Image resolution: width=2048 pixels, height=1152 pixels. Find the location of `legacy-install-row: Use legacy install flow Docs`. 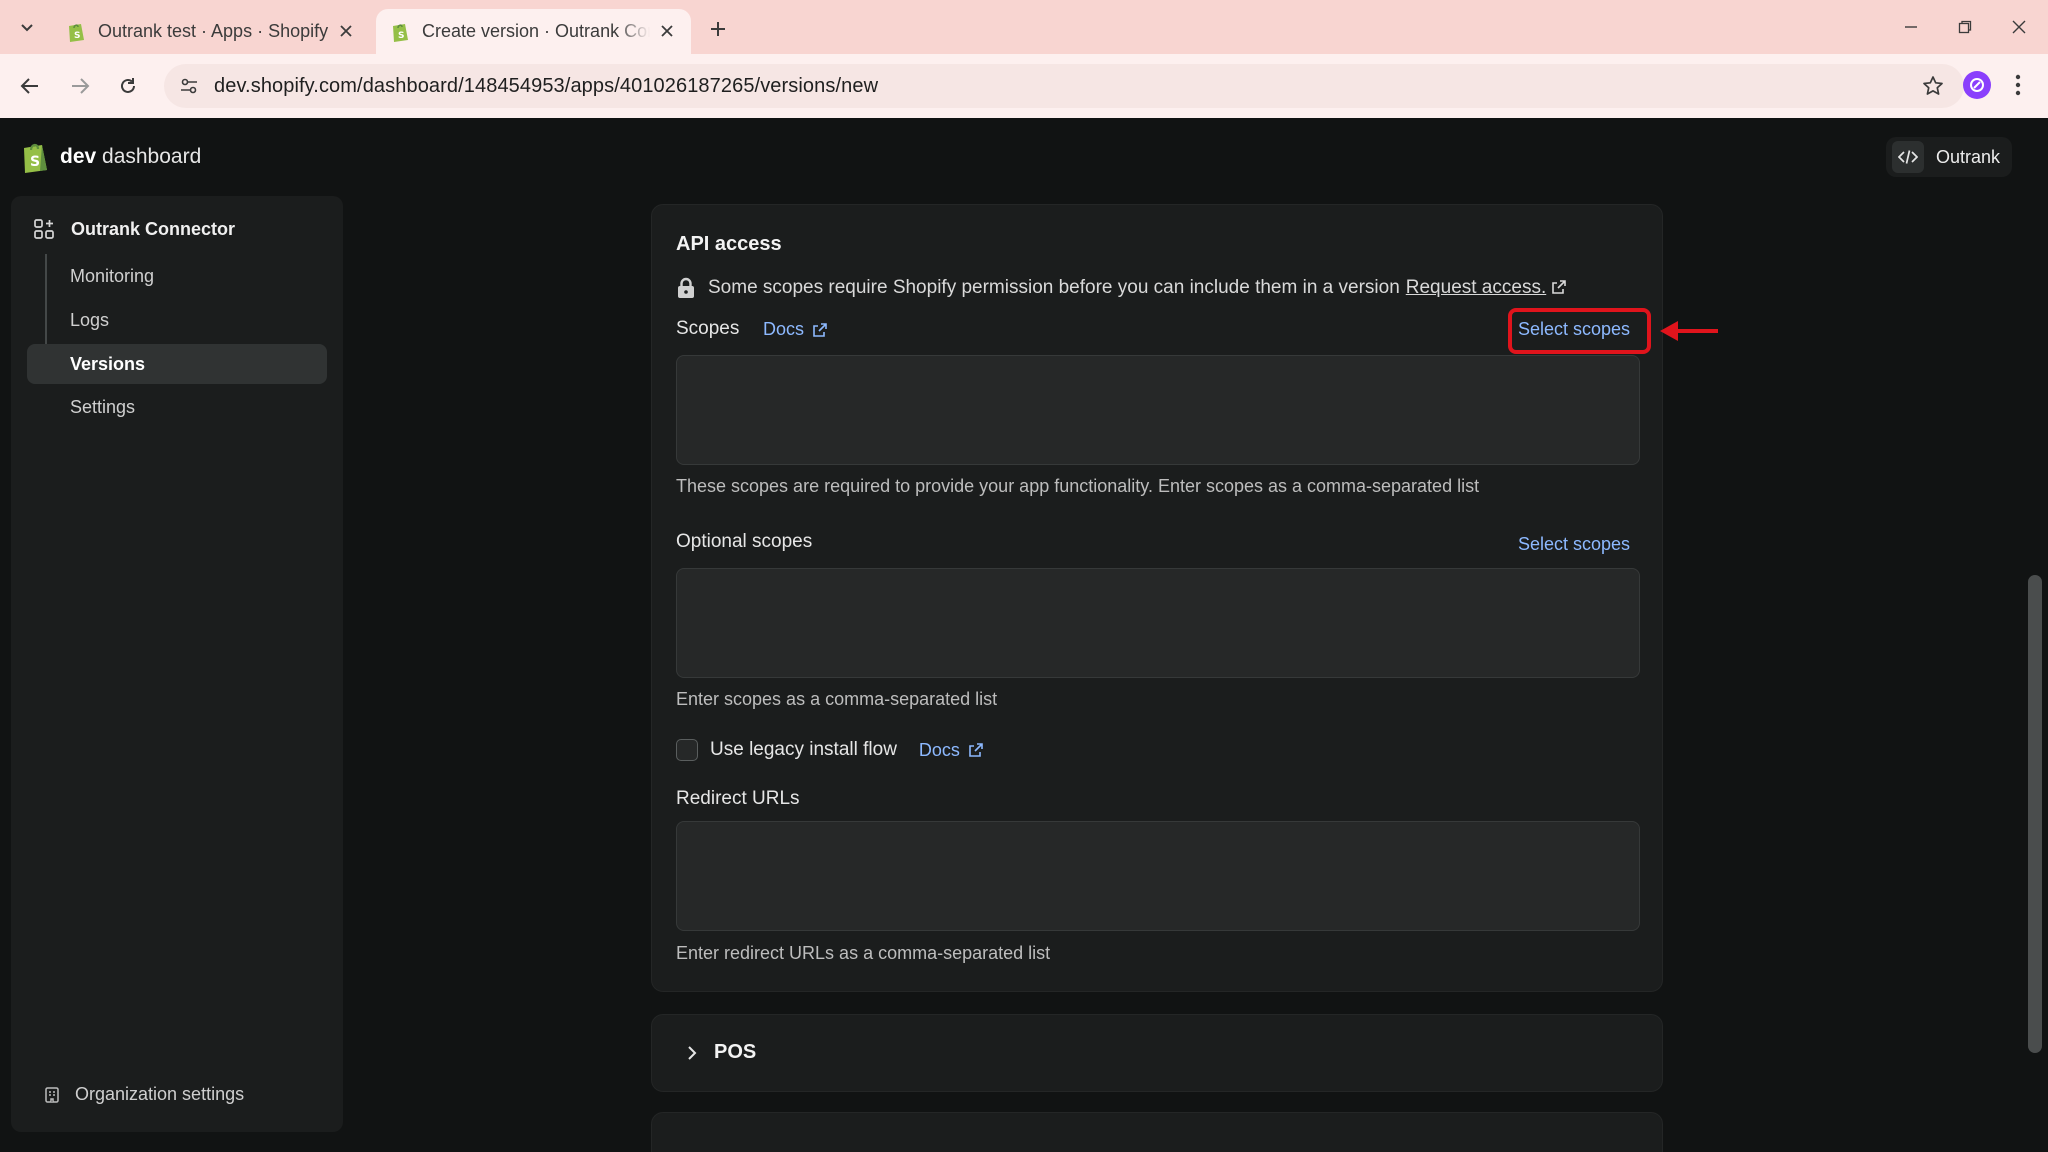

legacy-install-row: Use legacy install flow Docs is located at coordinates (830, 750).